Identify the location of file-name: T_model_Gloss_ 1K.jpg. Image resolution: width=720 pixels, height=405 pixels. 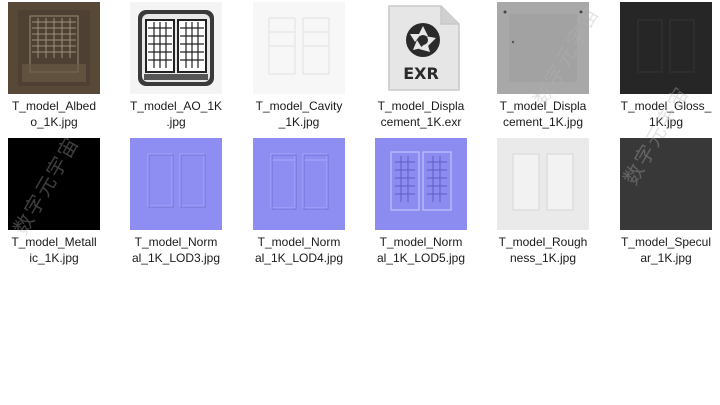
(666, 114).